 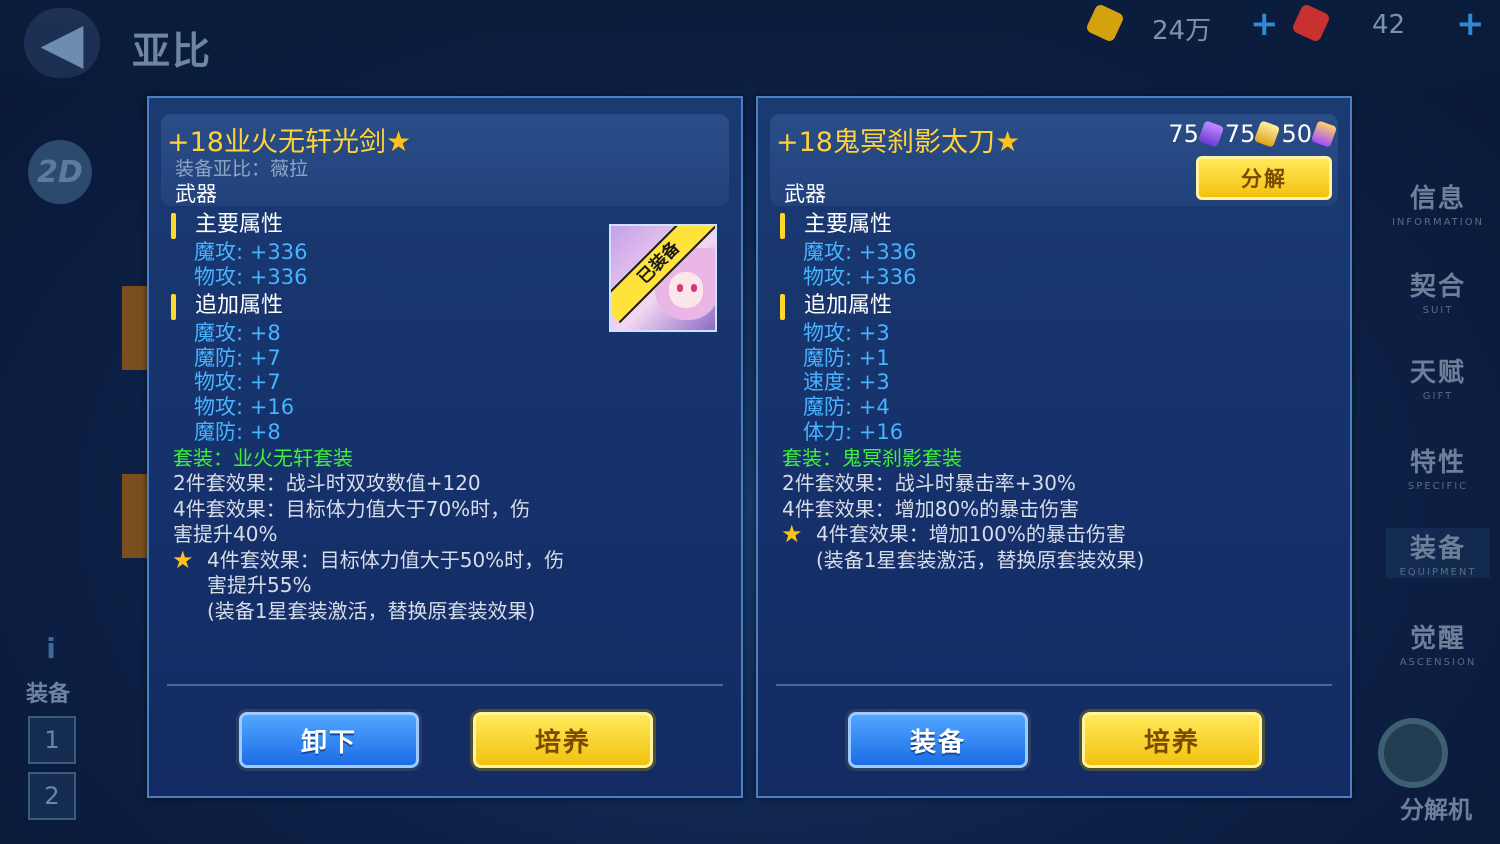 What do you see at coordinates (60, 172) in the screenshot?
I see `view-2d-badge: 2D` at bounding box center [60, 172].